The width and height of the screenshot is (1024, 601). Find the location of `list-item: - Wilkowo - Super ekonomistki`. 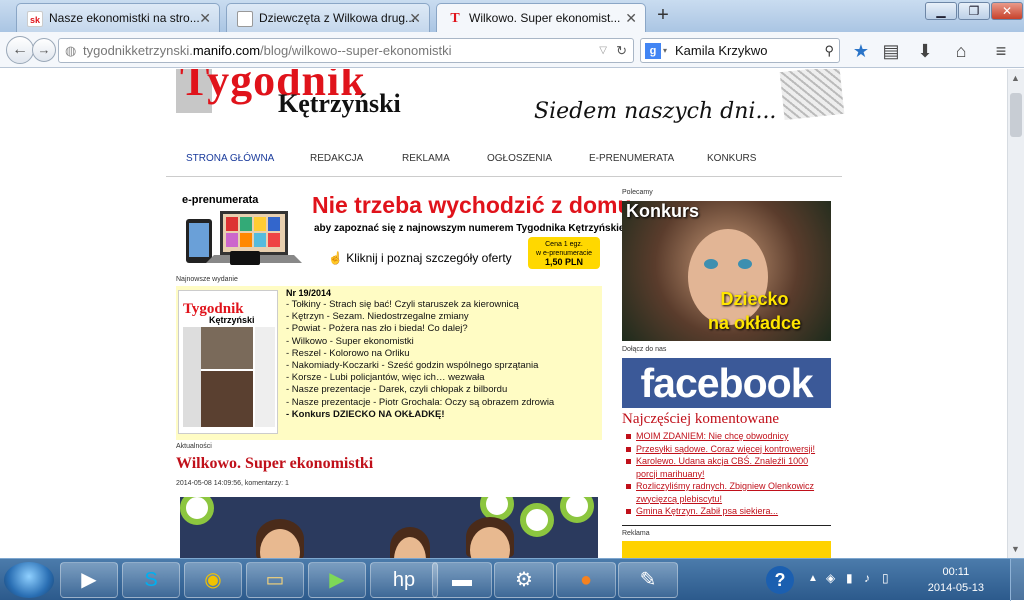

list-item: - Wilkowo - Super ekonomistki is located at coordinates (350, 341).